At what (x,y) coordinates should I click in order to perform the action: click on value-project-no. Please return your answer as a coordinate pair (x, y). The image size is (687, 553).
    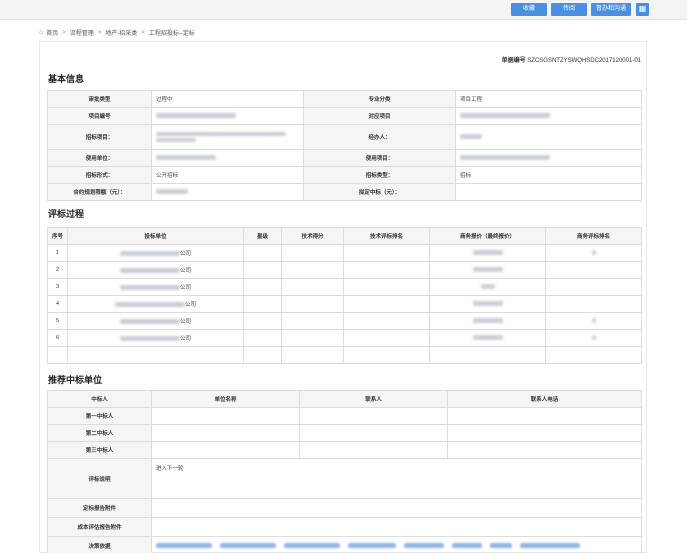
    Looking at the image, I should click on (227, 116).